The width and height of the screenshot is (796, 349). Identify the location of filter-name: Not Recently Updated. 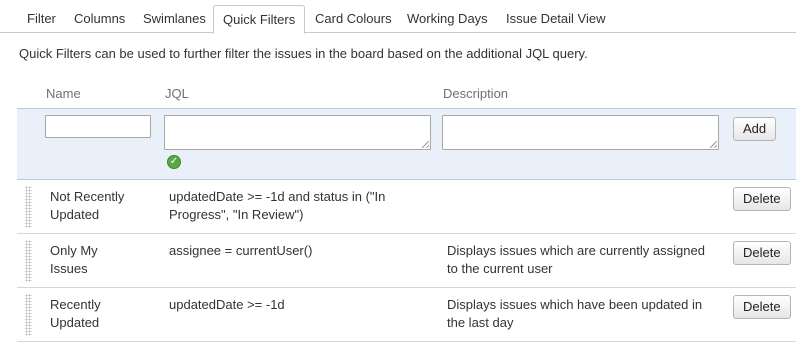
(87, 205).